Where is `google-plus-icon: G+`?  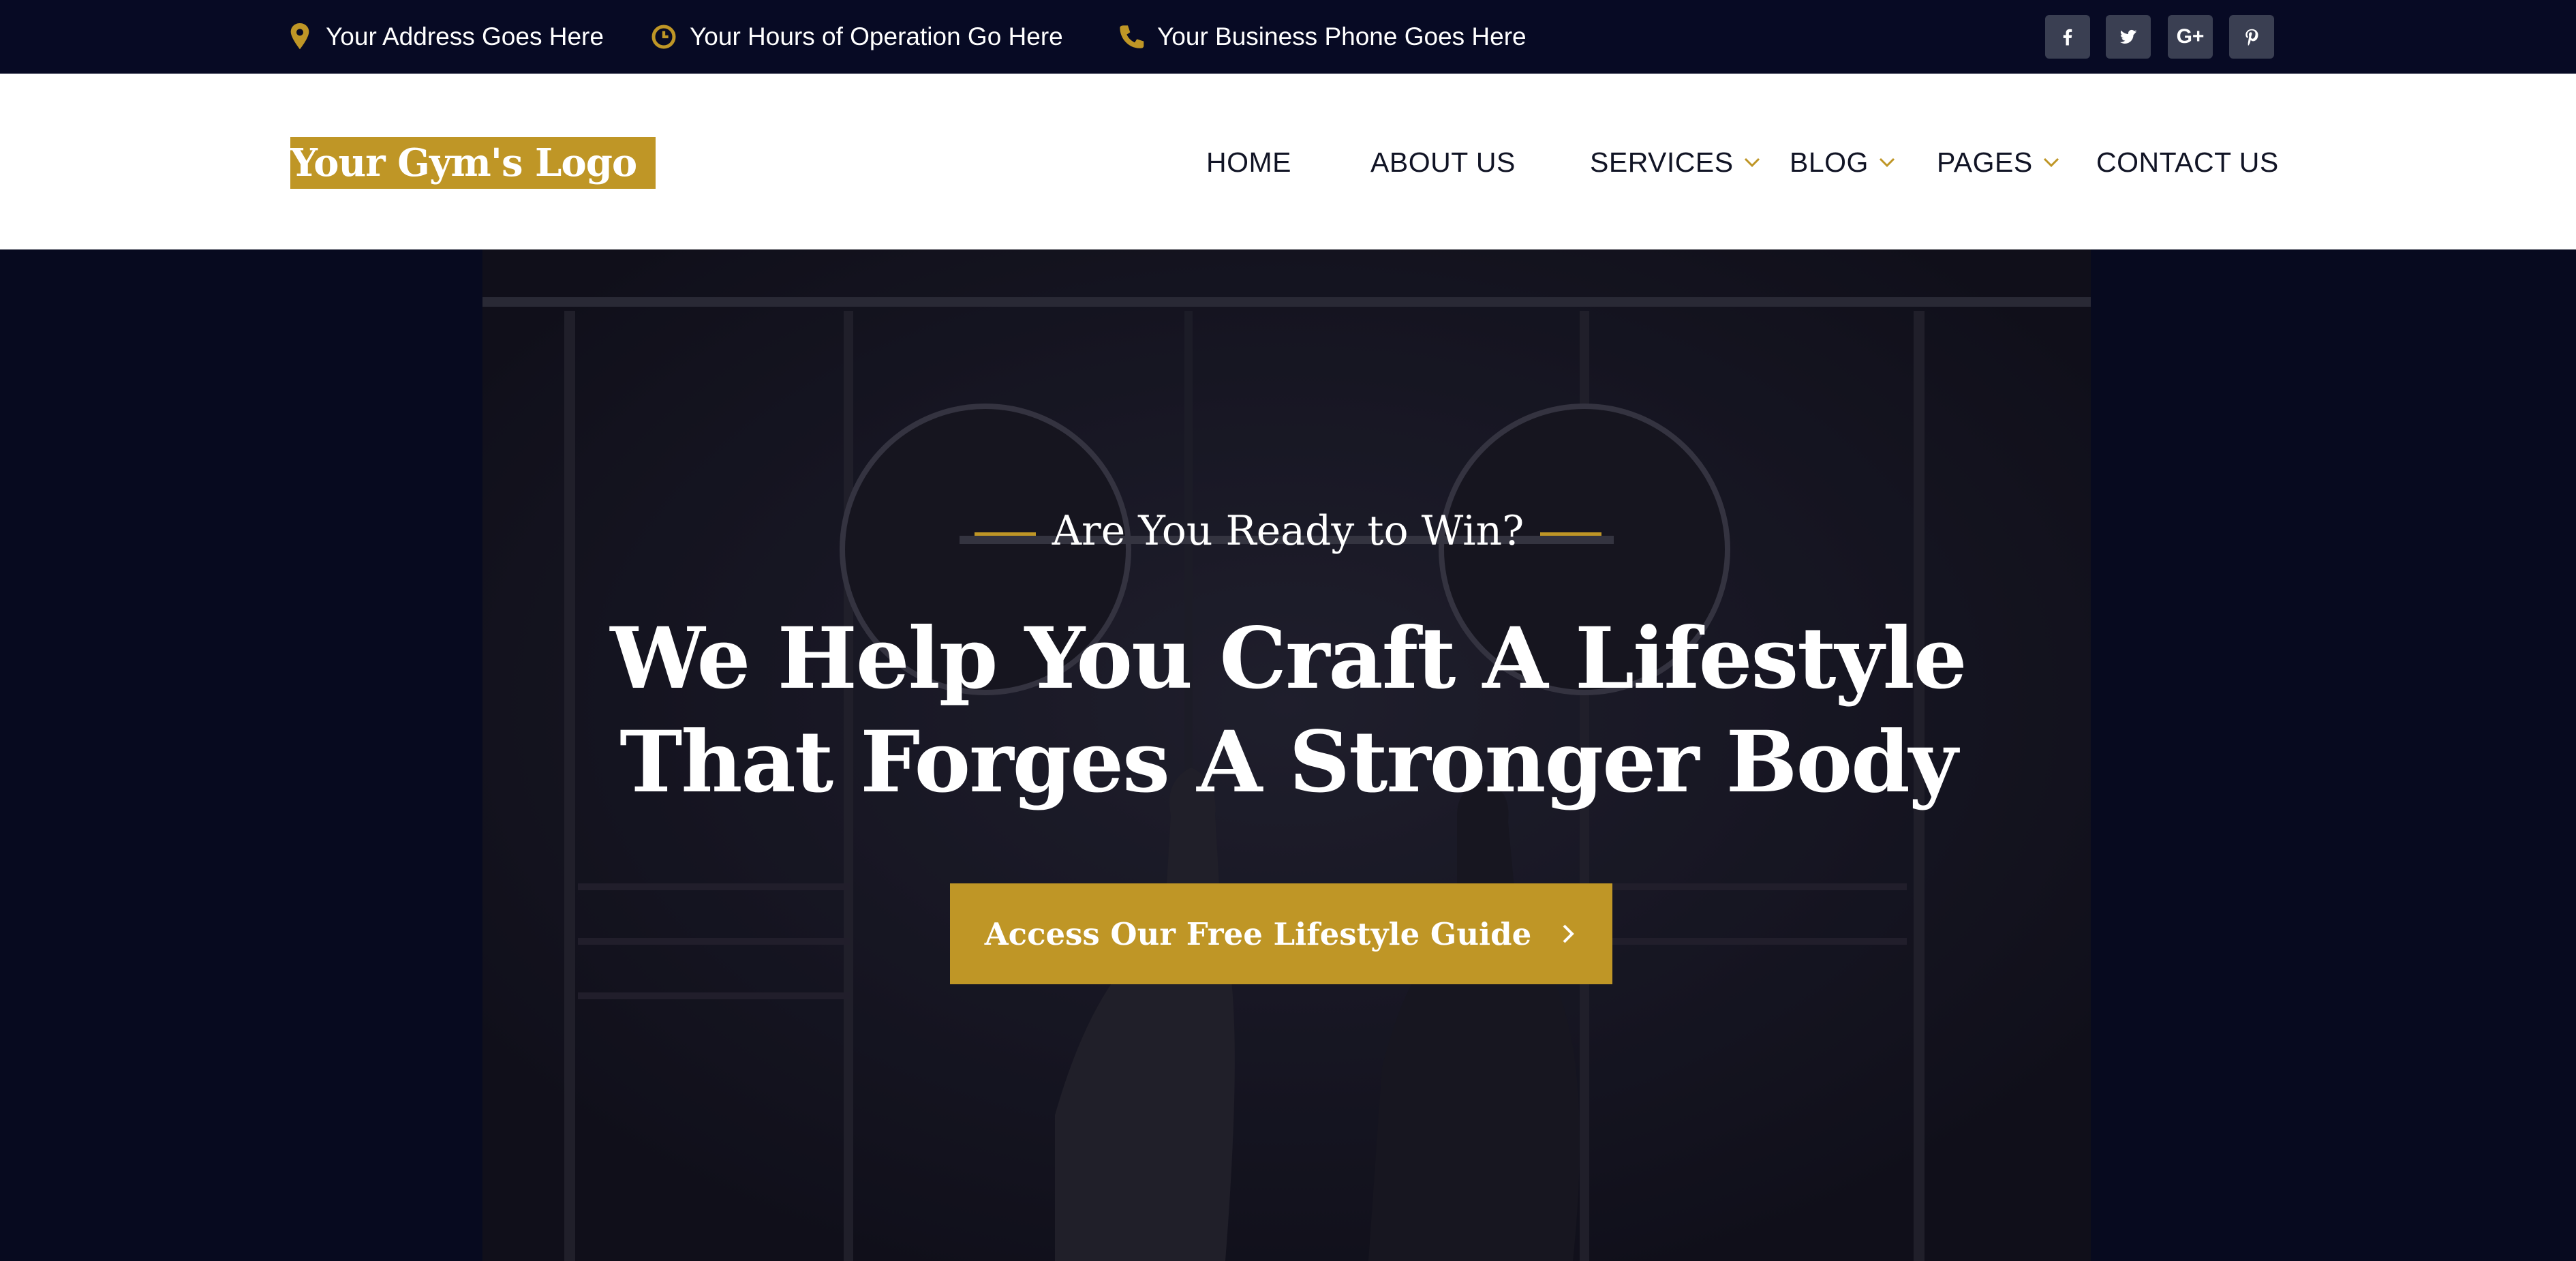
google-plus-icon: G+ is located at coordinates (2190, 36).